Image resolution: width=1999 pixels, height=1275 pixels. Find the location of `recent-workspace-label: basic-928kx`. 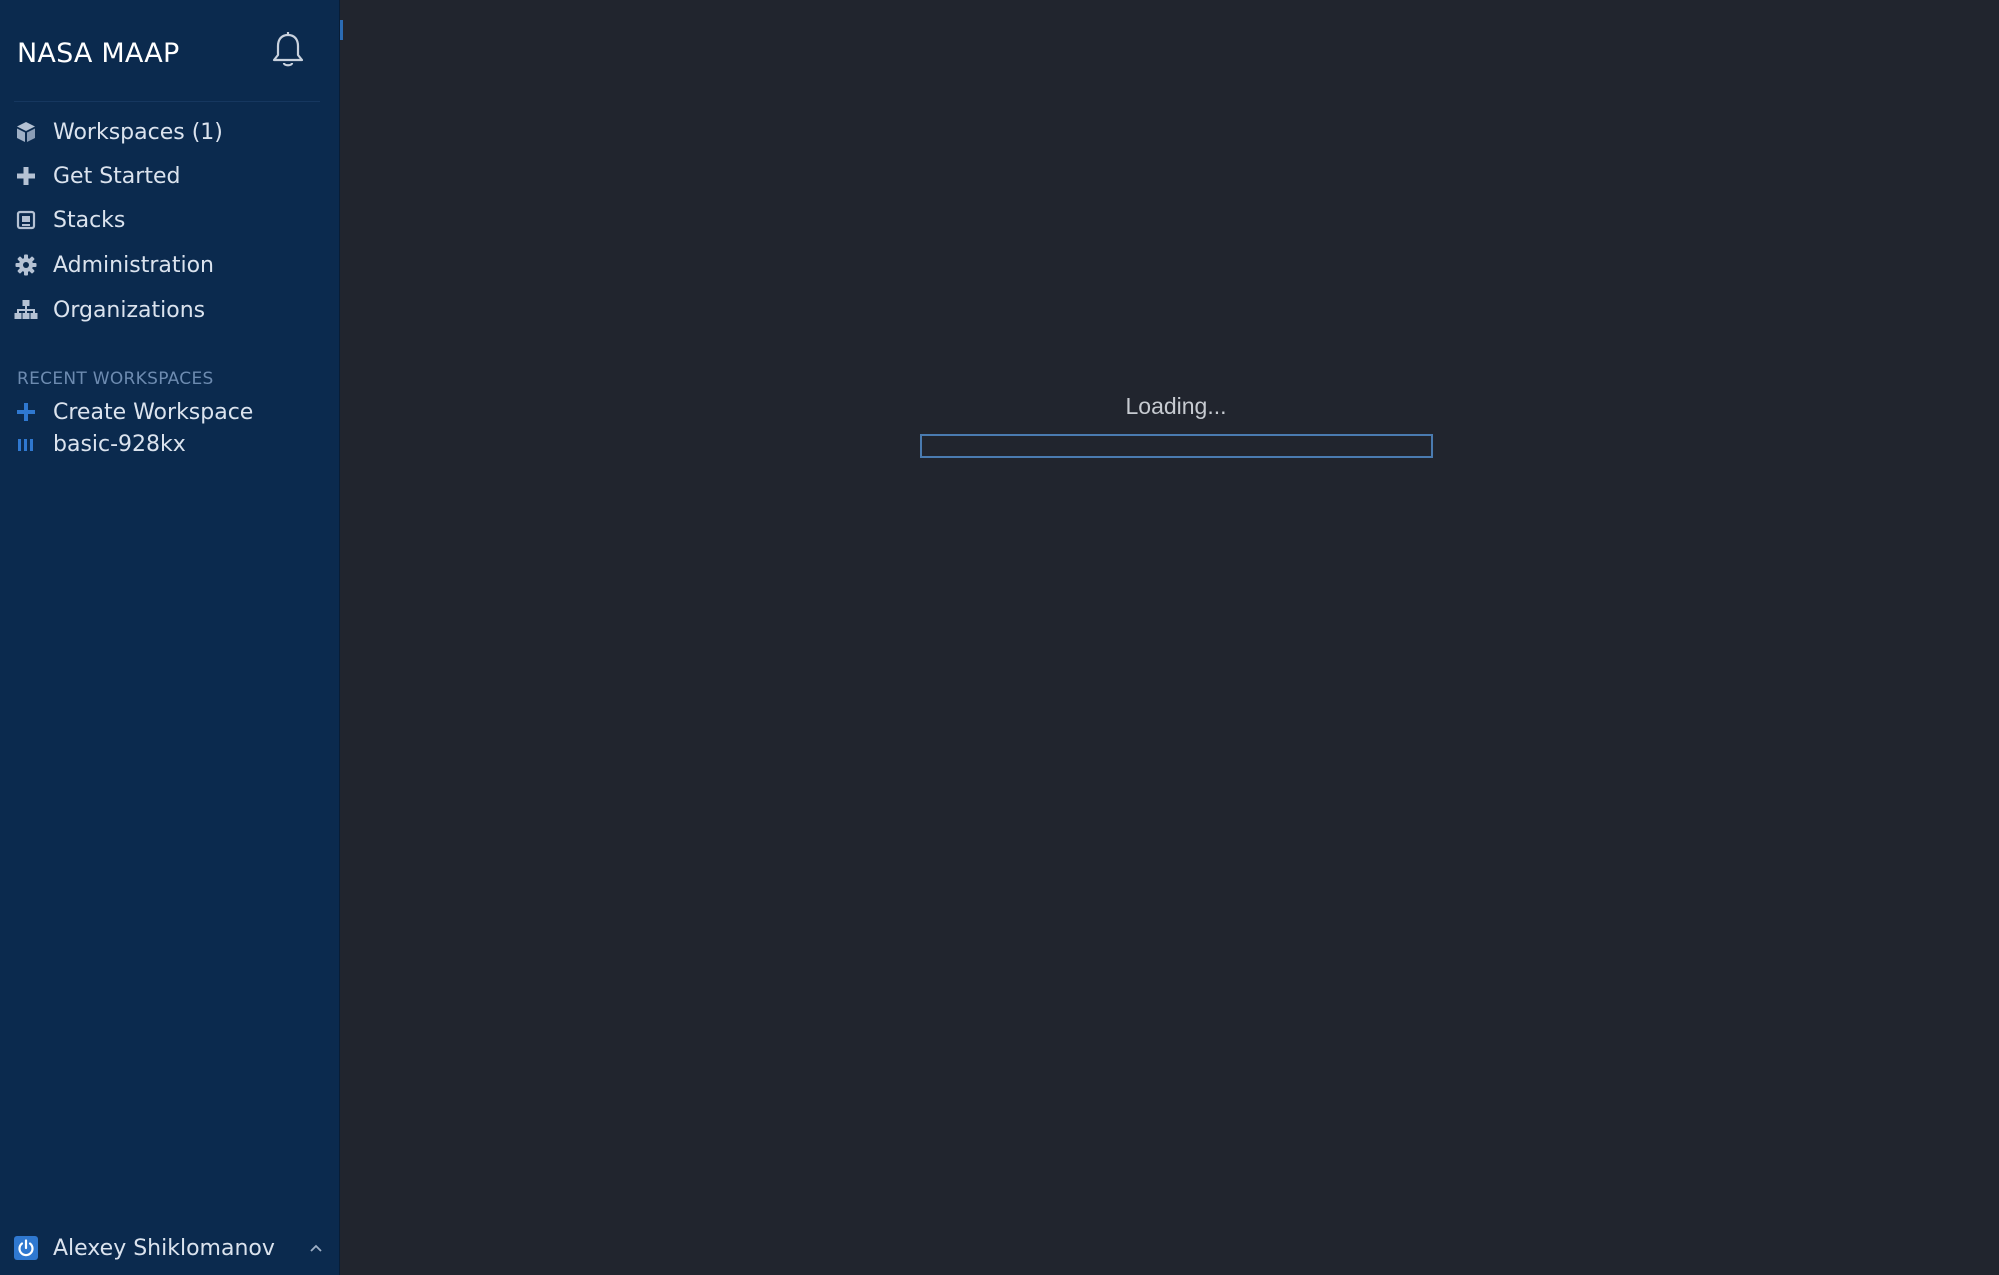

recent-workspace-label: basic-928kx is located at coordinates (119, 444).